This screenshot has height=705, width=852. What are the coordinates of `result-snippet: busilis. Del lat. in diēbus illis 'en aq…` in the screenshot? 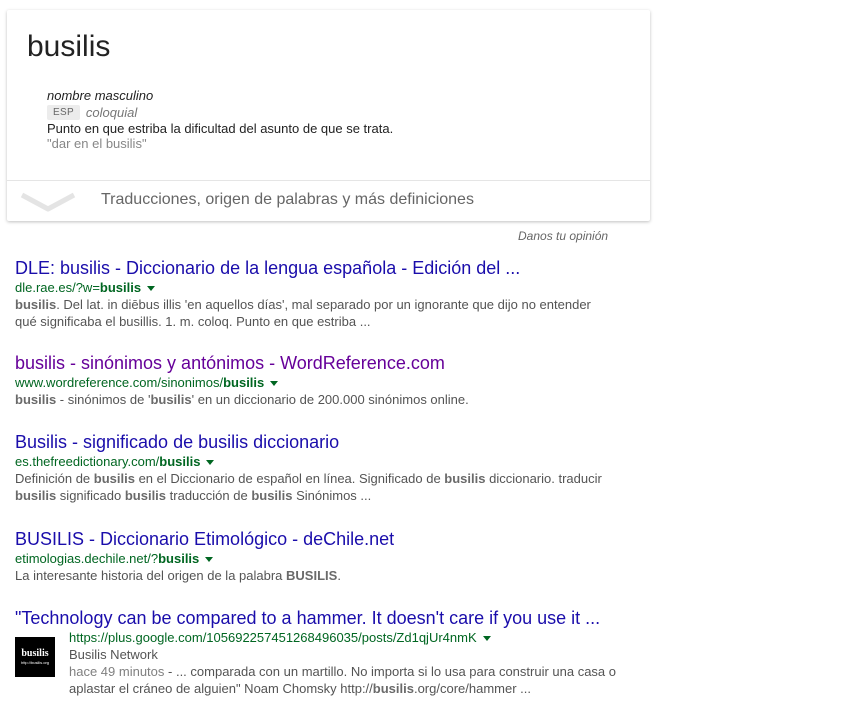 It's located at (303, 313).